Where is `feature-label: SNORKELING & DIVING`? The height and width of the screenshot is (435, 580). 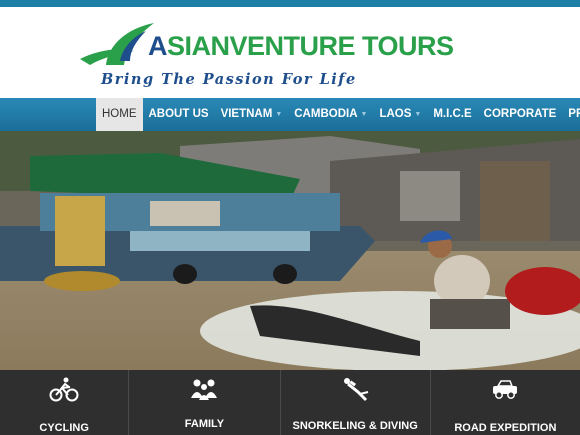 feature-label: SNORKELING & DIVING is located at coordinates (355, 426).